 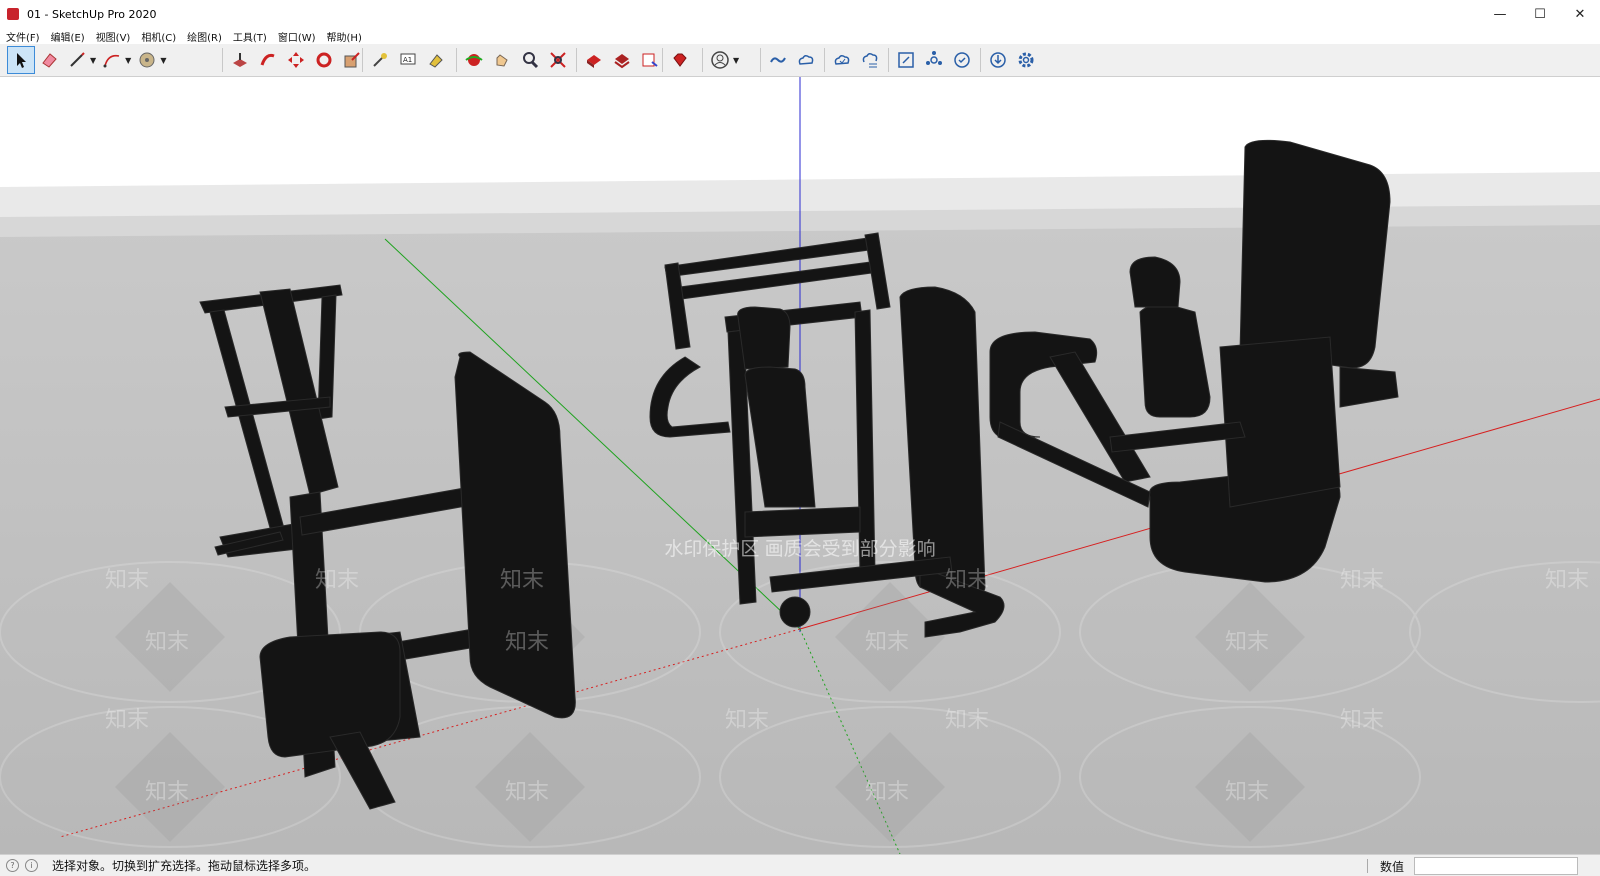 What do you see at coordinates (12, 865) in the screenshot?
I see `geolocation-icon: ?` at bounding box center [12, 865].